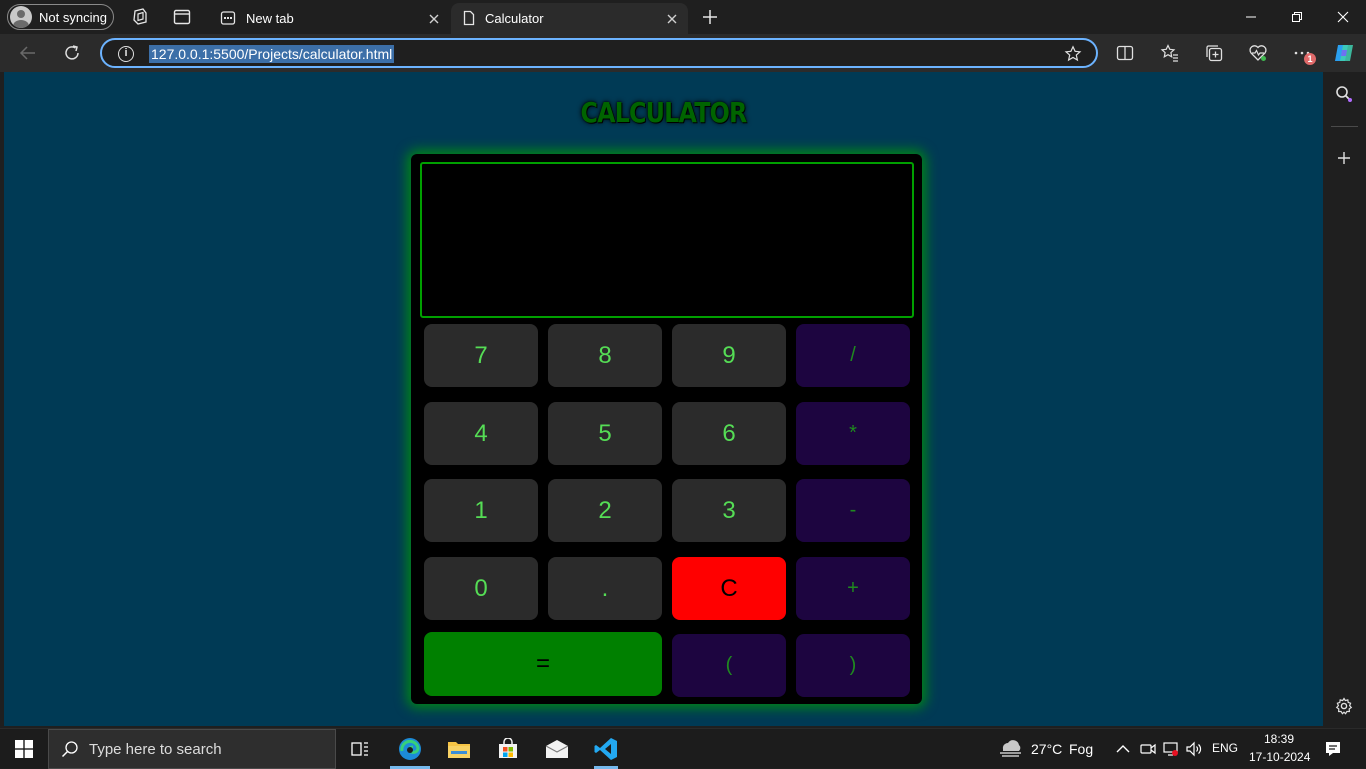  I want to click on clock-date: 17-10-2024, so click(1279, 757).